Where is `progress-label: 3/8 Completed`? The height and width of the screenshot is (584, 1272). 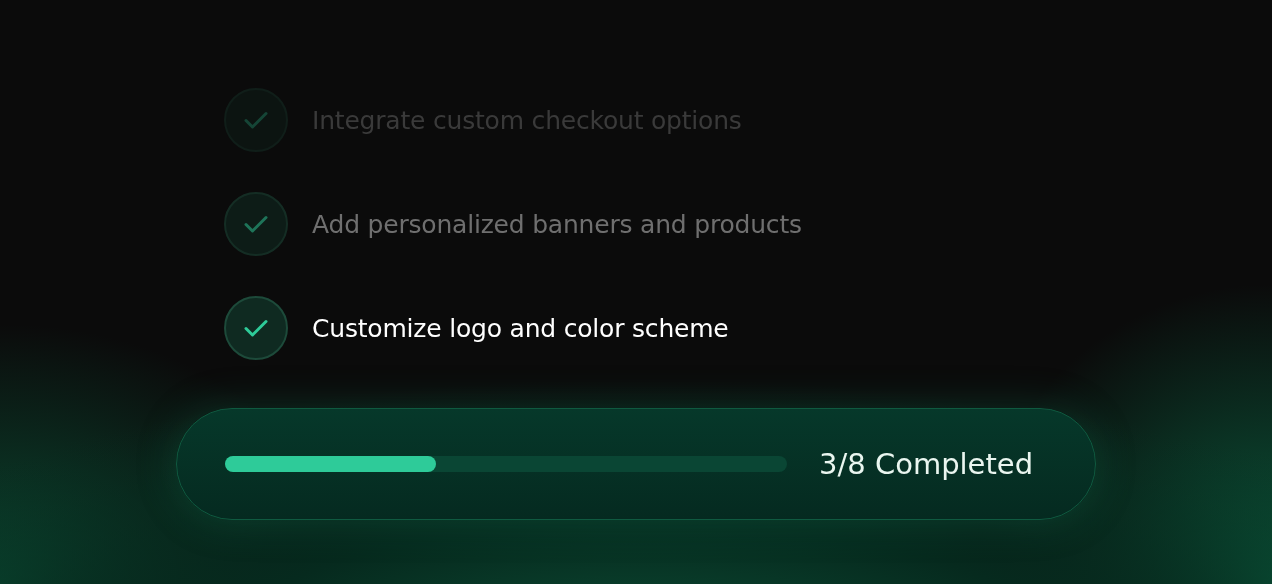 progress-label: 3/8 Completed is located at coordinates (926, 464).